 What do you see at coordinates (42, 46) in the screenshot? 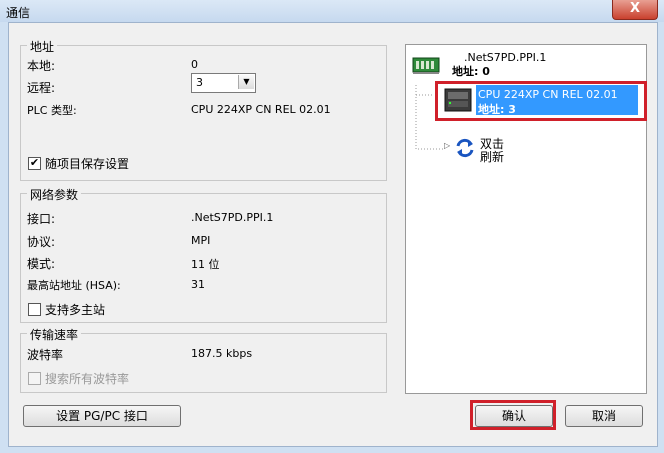
I see `address-legend: 地址` at bounding box center [42, 46].